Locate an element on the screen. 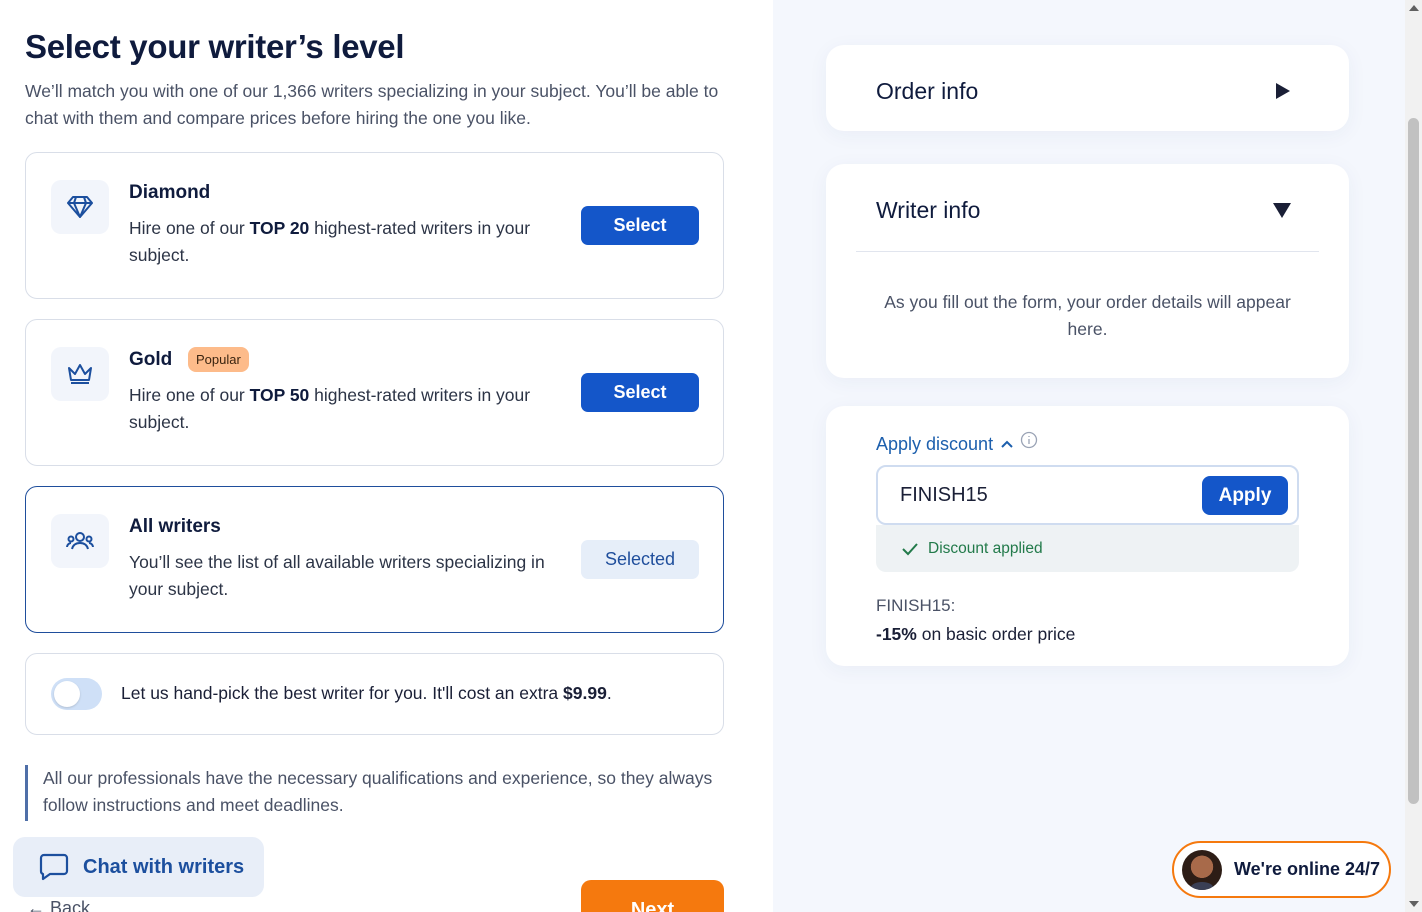  discount-description: -15% on basic order price is located at coordinates (976, 634).